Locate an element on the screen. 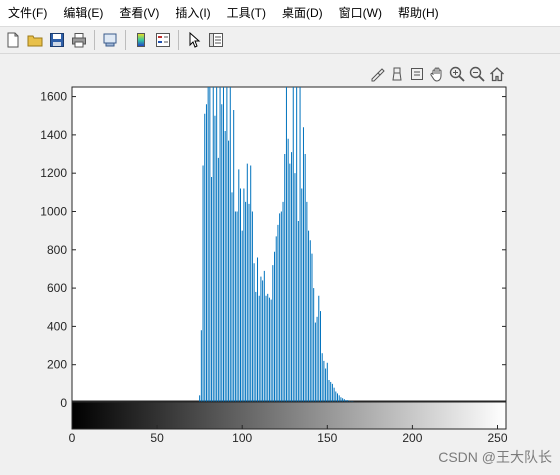 Image resolution: width=560 pixels, height=475 pixels. x-tick-label: 150 is located at coordinates (327, 438).